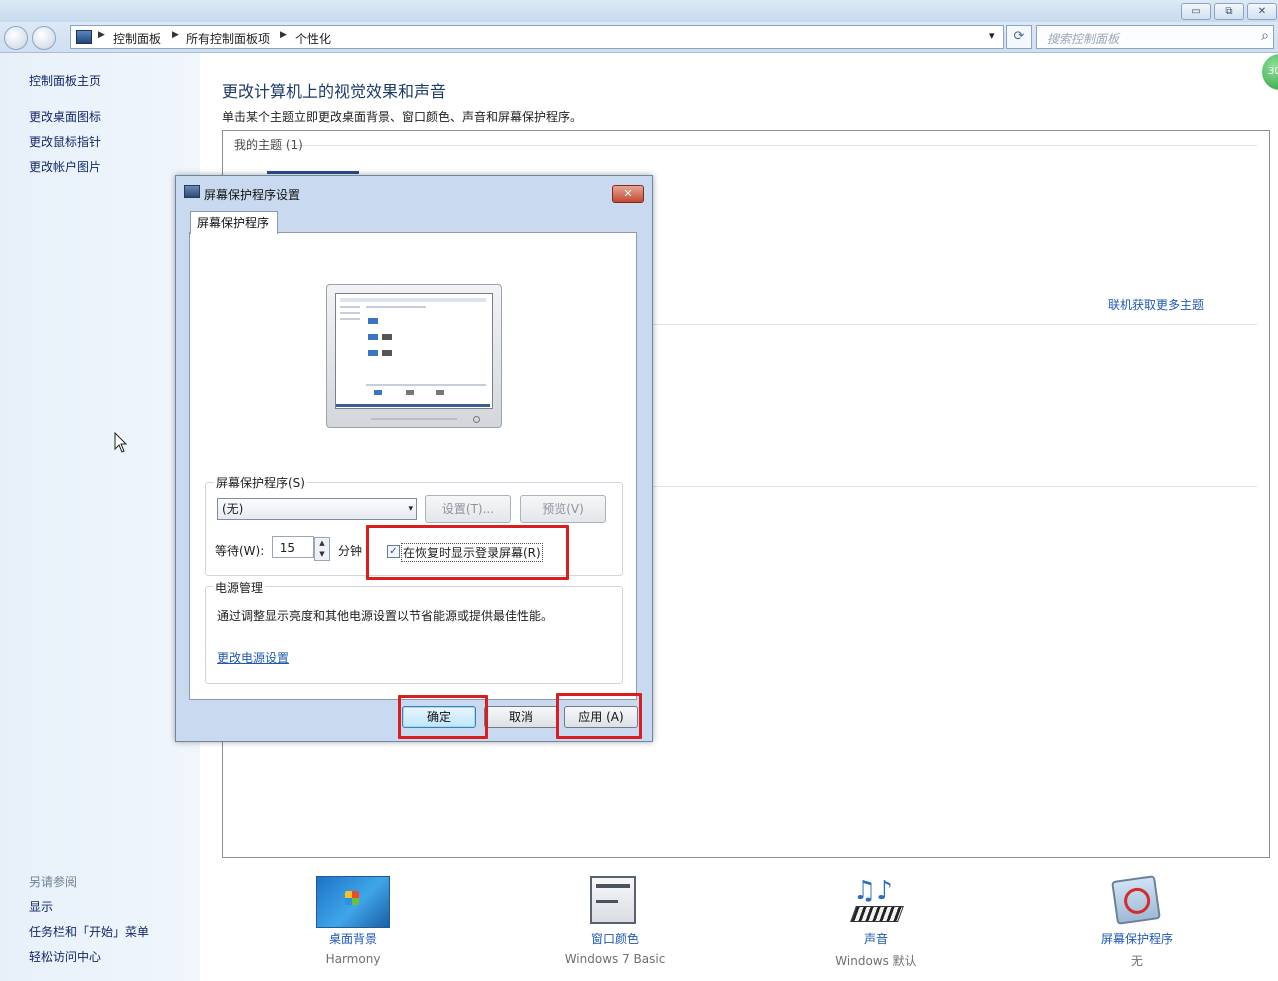 The width and height of the screenshot is (1278, 981). I want to click on no-sign-icon, so click(1137, 901).